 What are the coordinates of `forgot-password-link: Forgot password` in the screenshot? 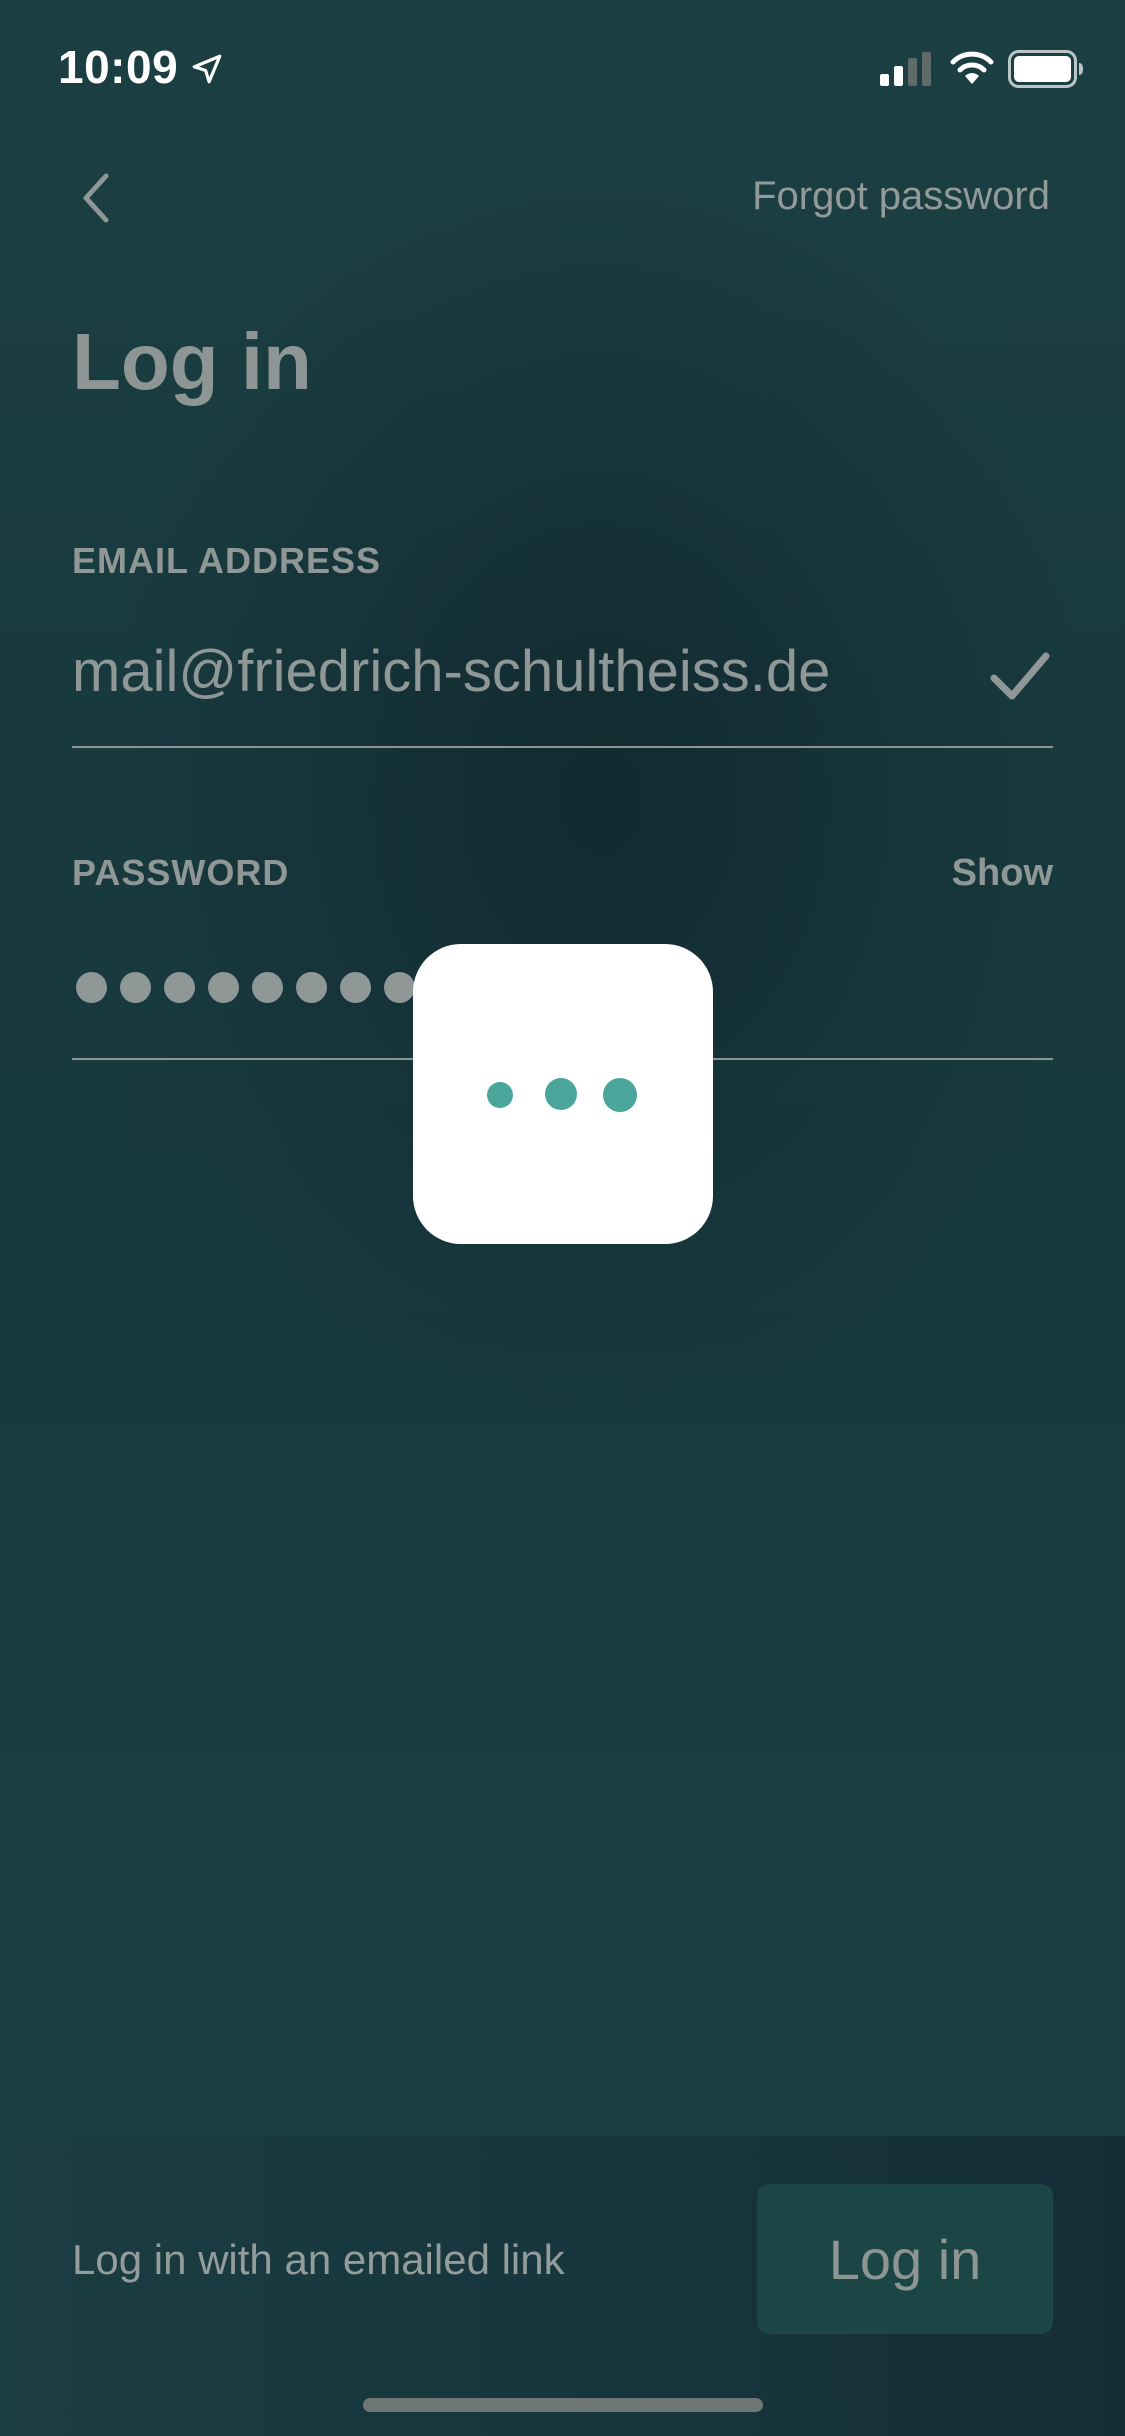 It's located at (901, 196).